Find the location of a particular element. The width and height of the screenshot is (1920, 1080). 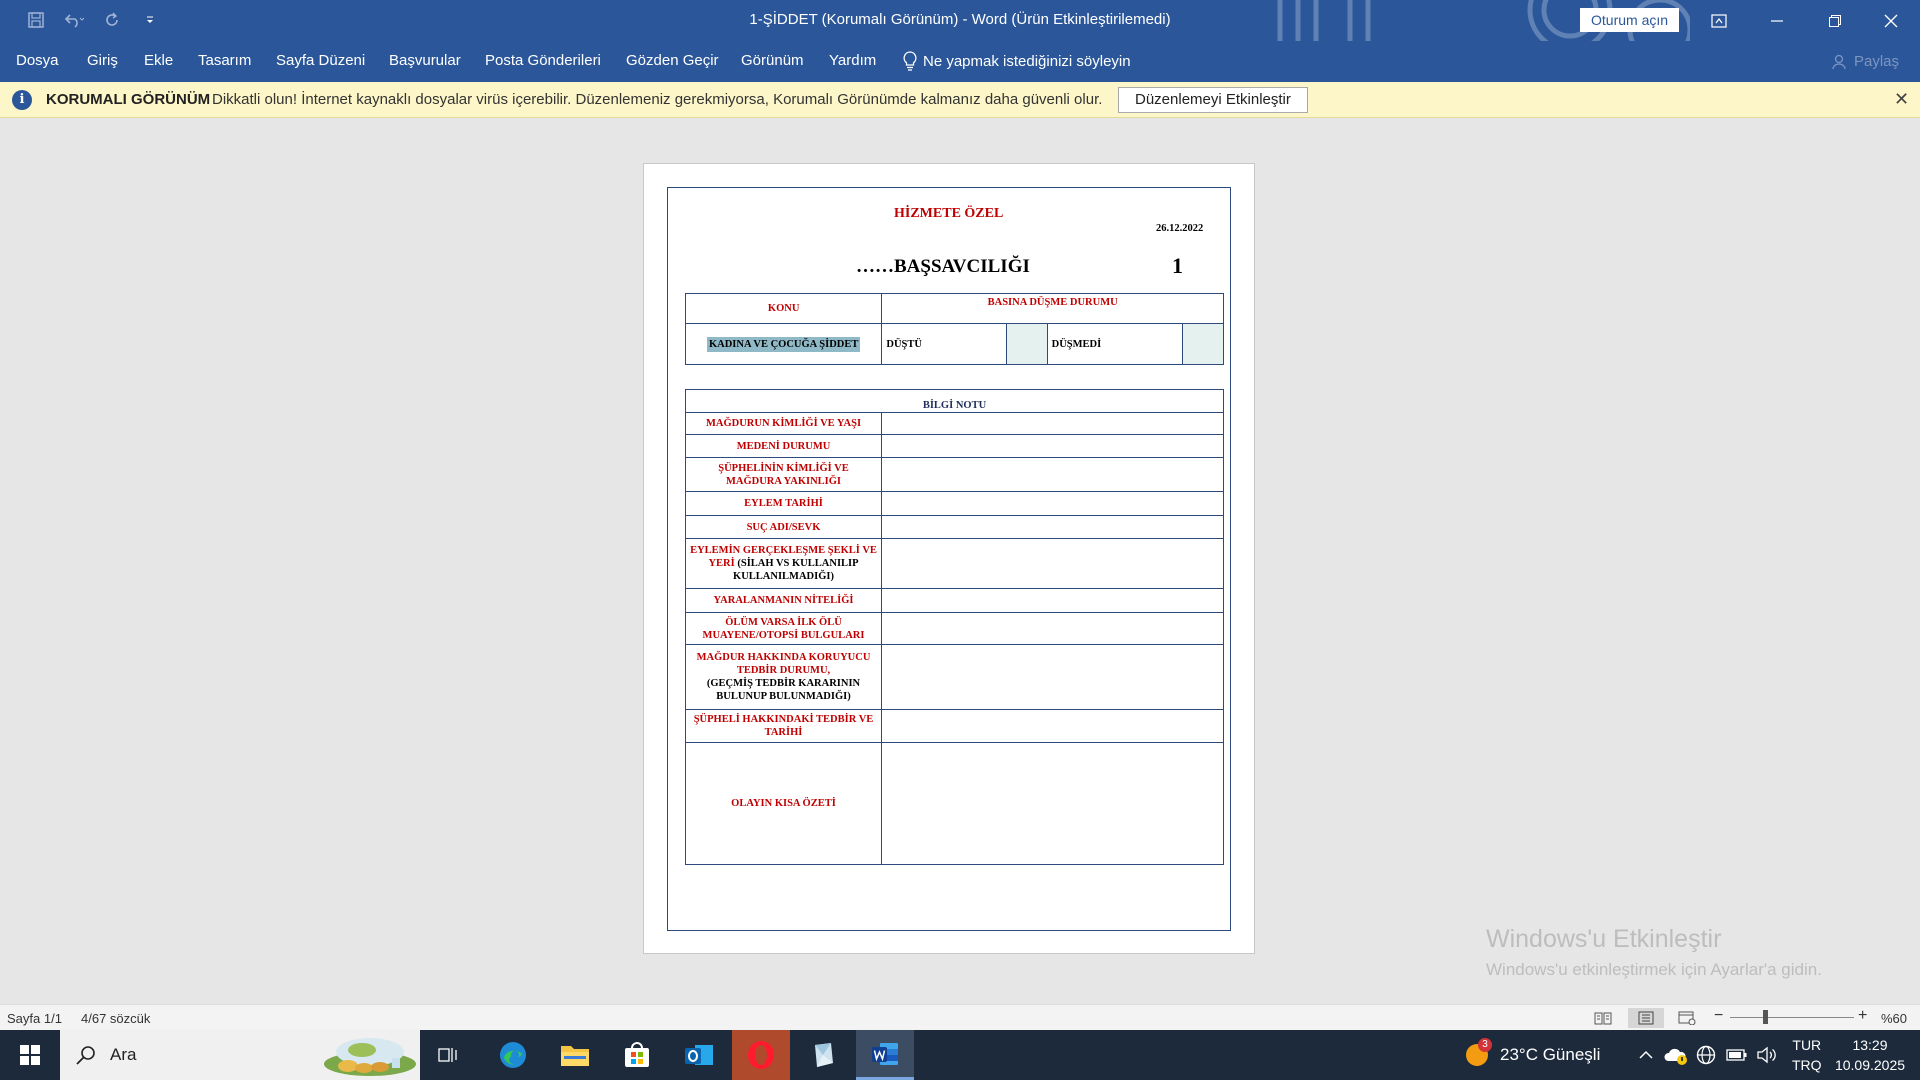

table-row: MAĞDURUN KİMLİĞİ VE YAŞI is located at coordinates (954, 423).